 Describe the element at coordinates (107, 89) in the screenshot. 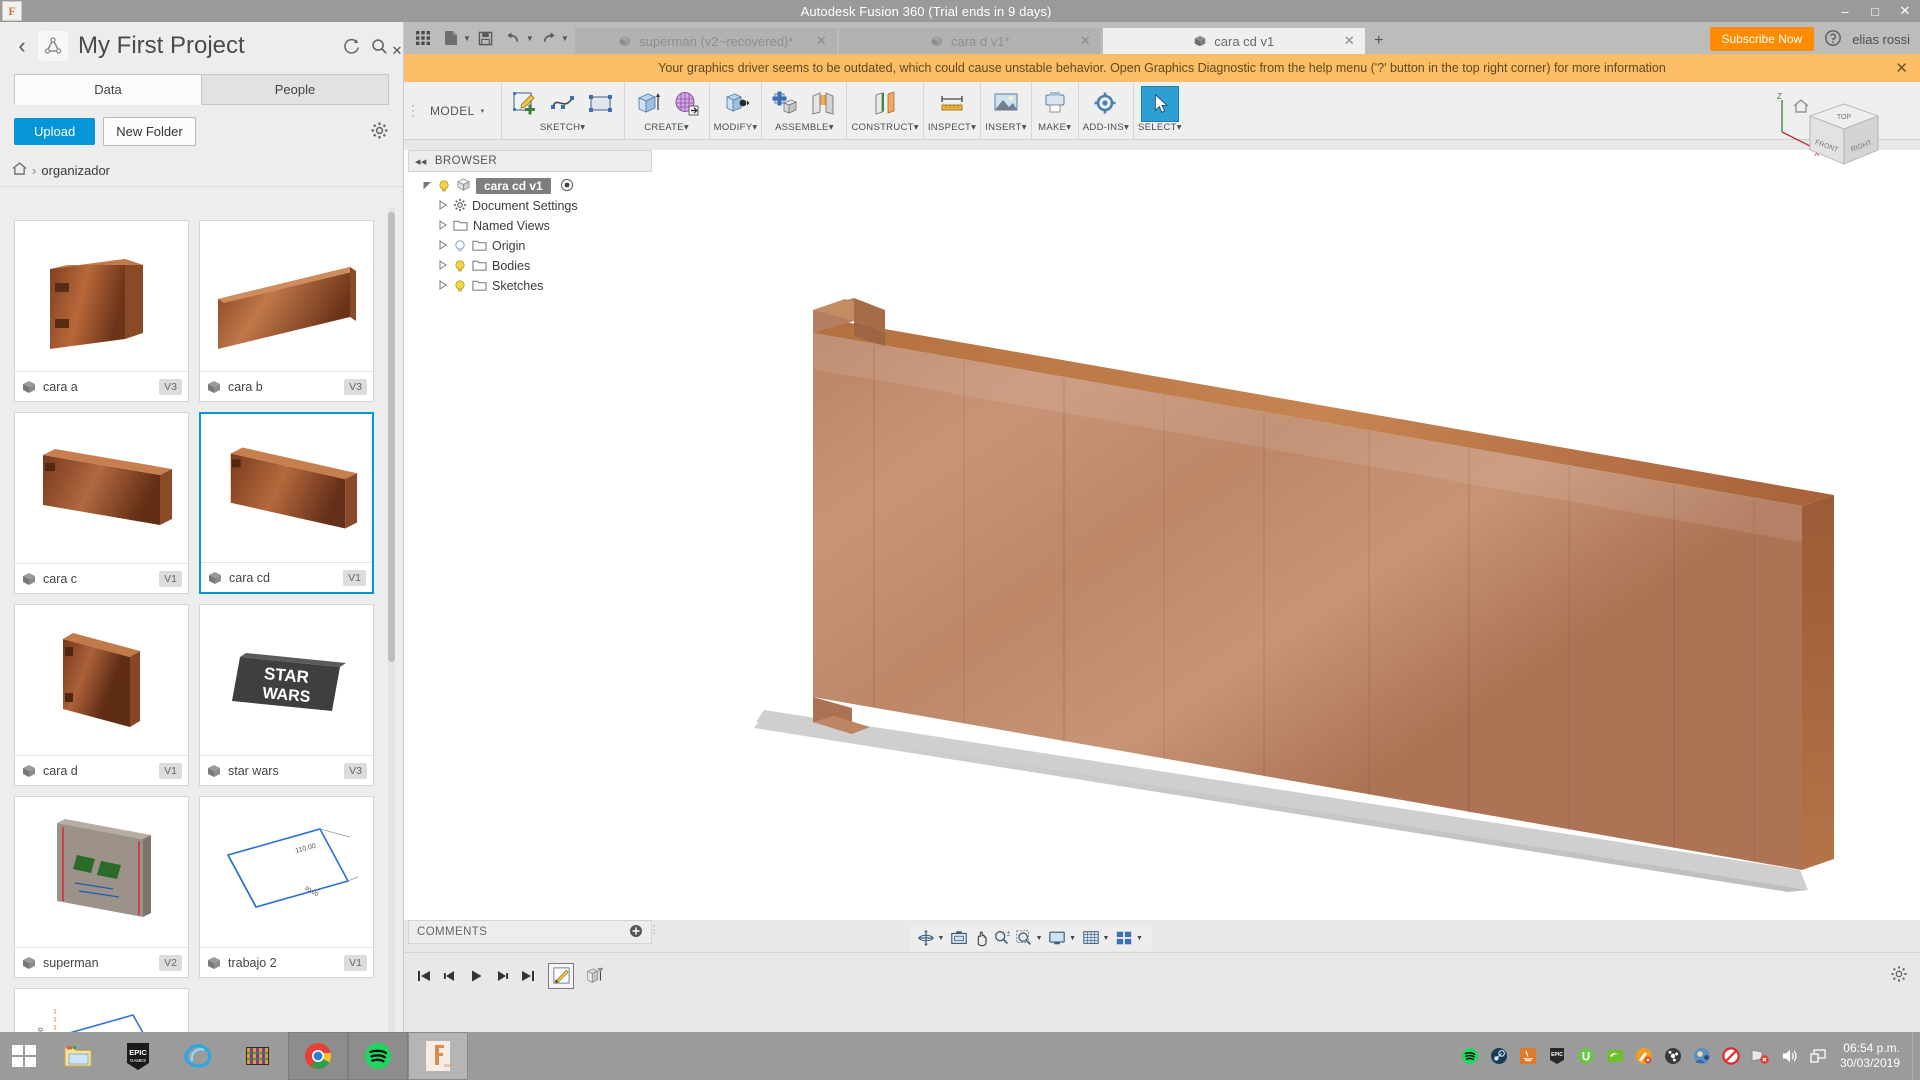

I see `tab-data: Data` at that location.